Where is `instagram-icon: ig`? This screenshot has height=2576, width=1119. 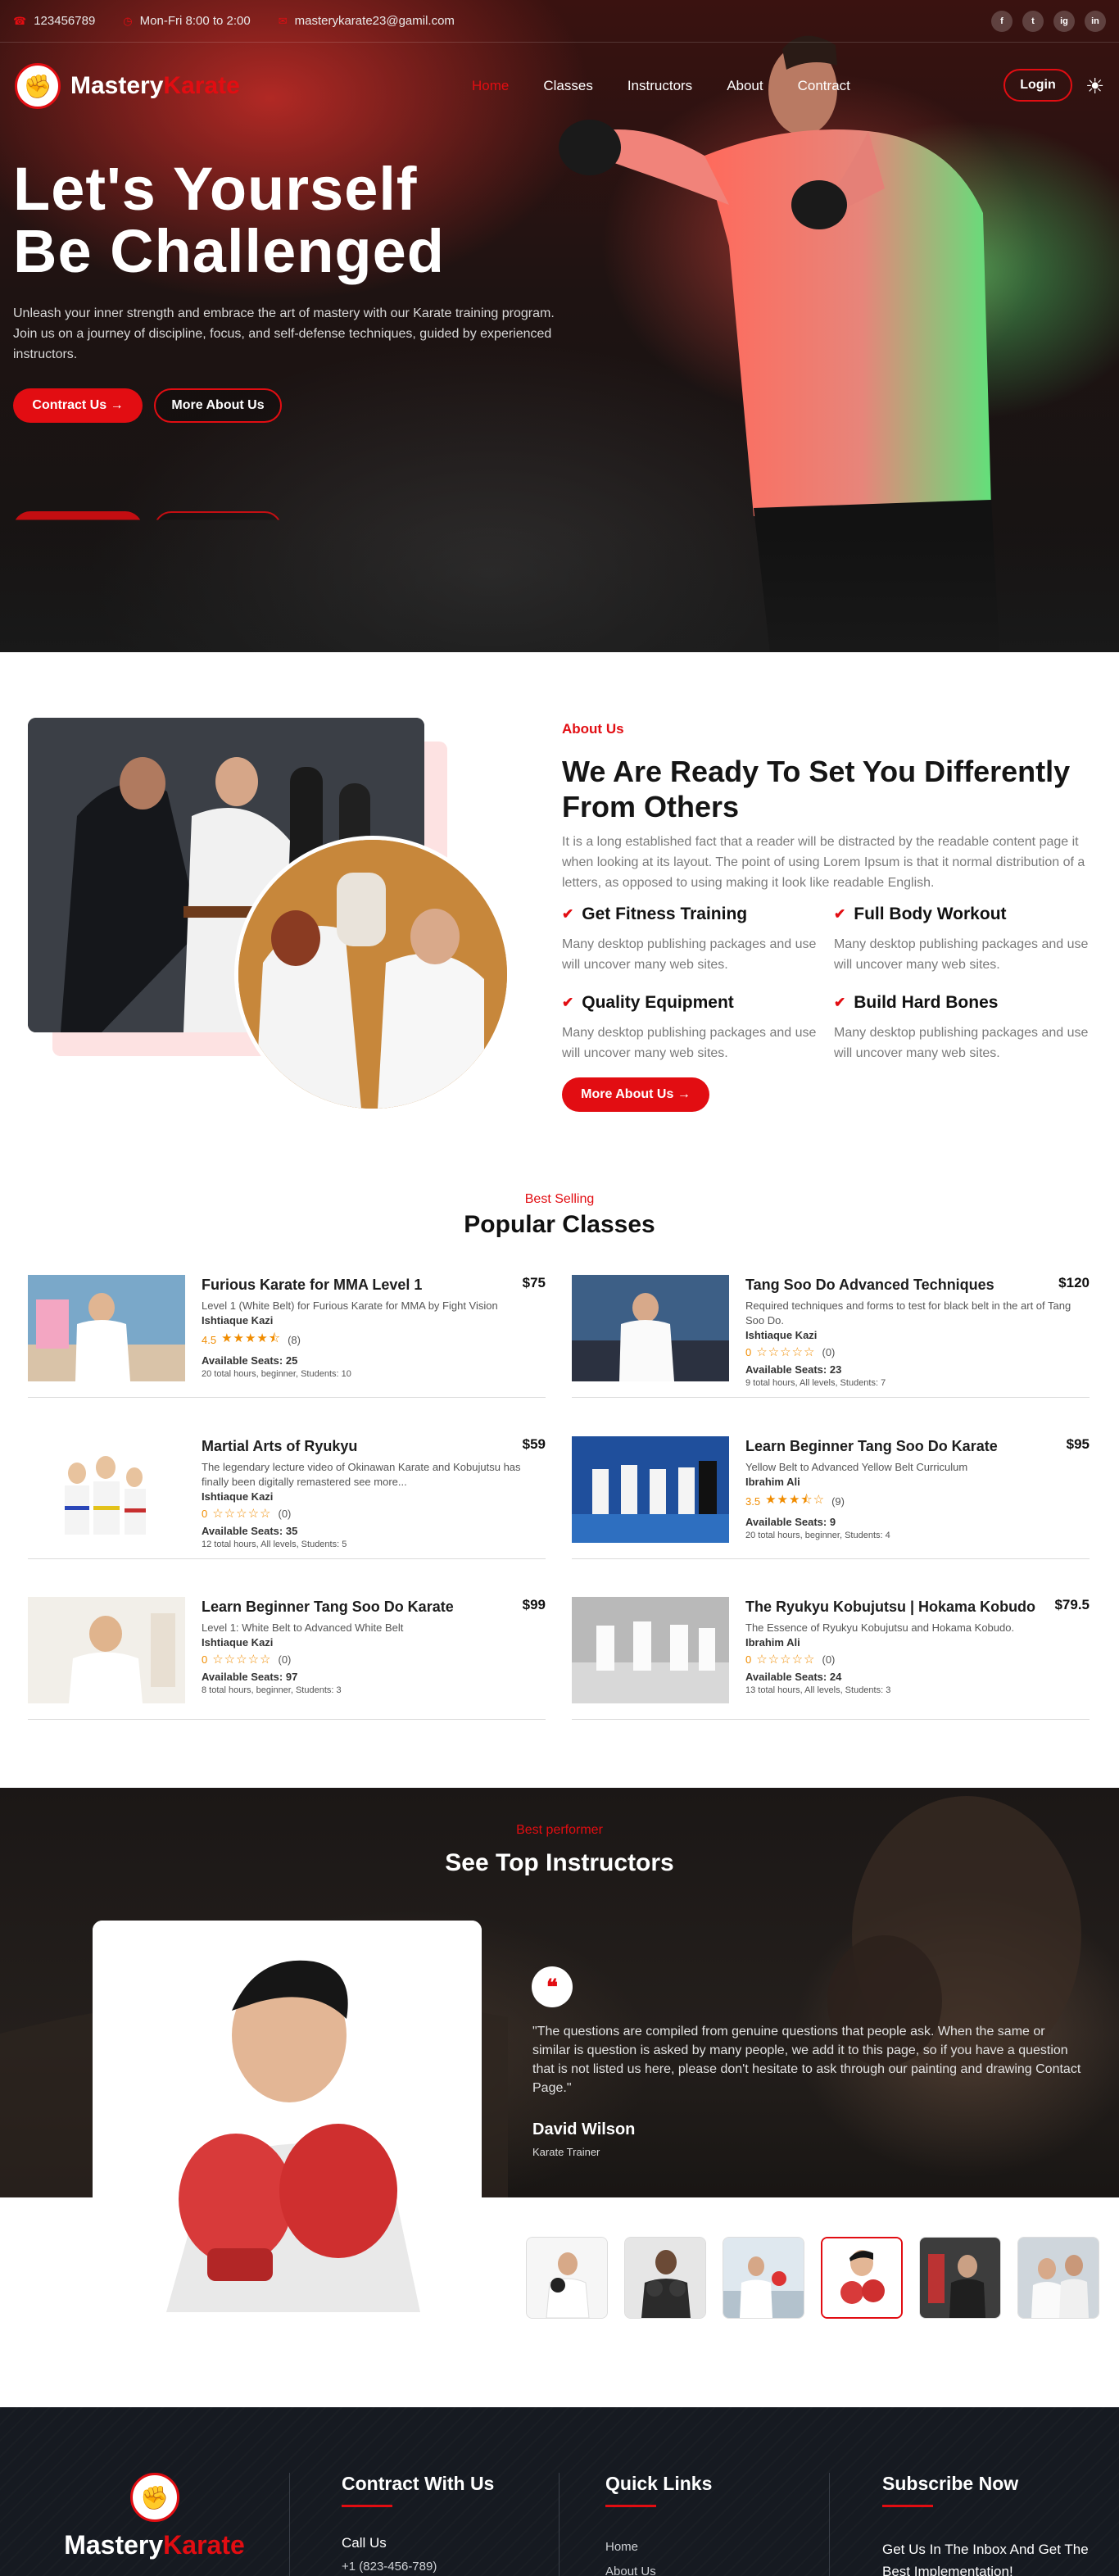 instagram-icon: ig is located at coordinates (1064, 21).